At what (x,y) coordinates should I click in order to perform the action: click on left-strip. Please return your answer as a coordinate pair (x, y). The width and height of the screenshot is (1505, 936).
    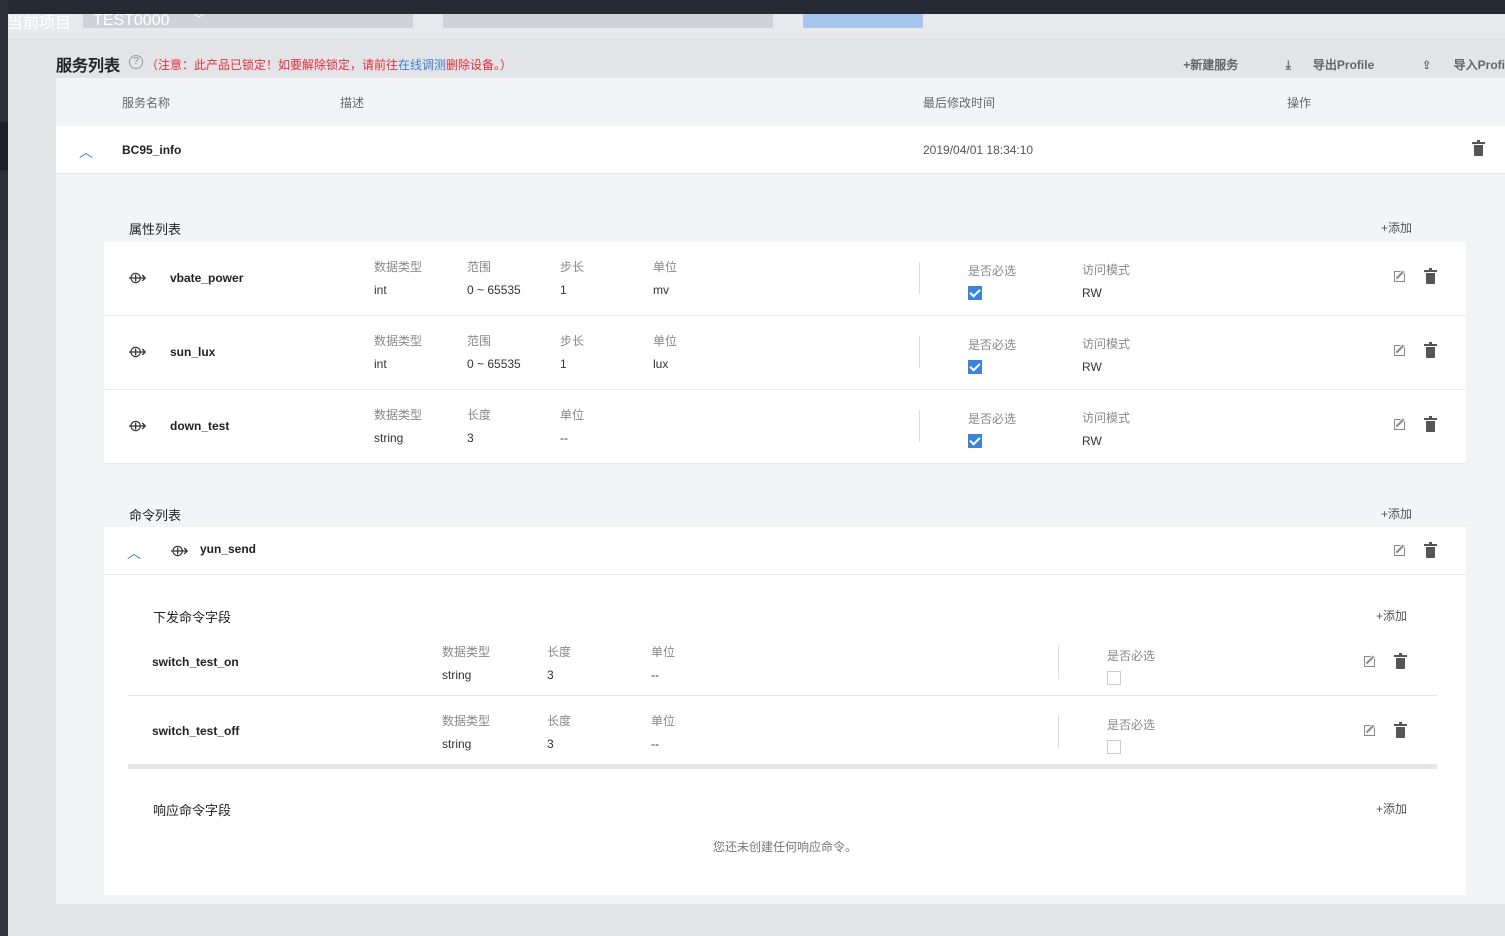
    Looking at the image, I should click on (4, 468).